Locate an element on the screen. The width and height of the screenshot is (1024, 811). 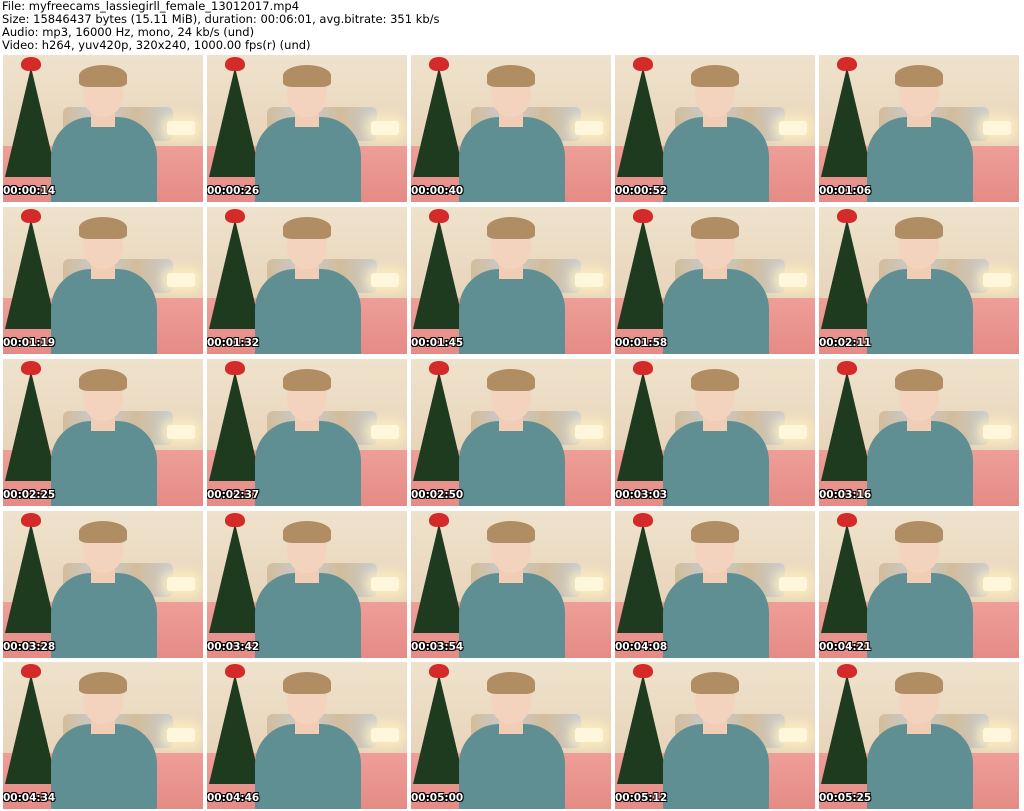
frame-timestamp: 00:02:25 is located at coordinates (29, 495).